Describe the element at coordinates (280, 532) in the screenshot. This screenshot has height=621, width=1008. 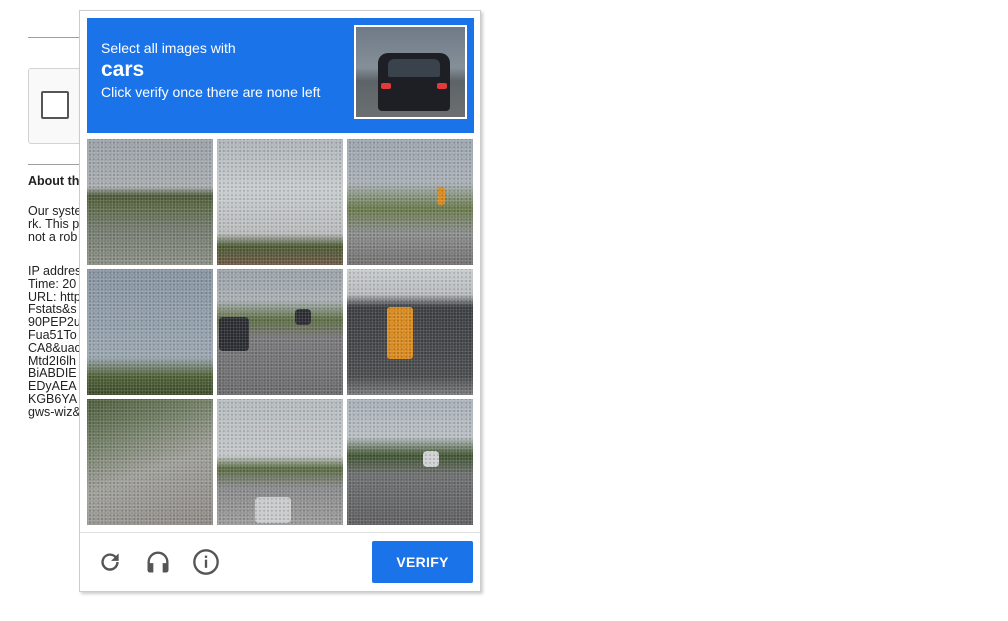
I see `footer-divider` at that location.